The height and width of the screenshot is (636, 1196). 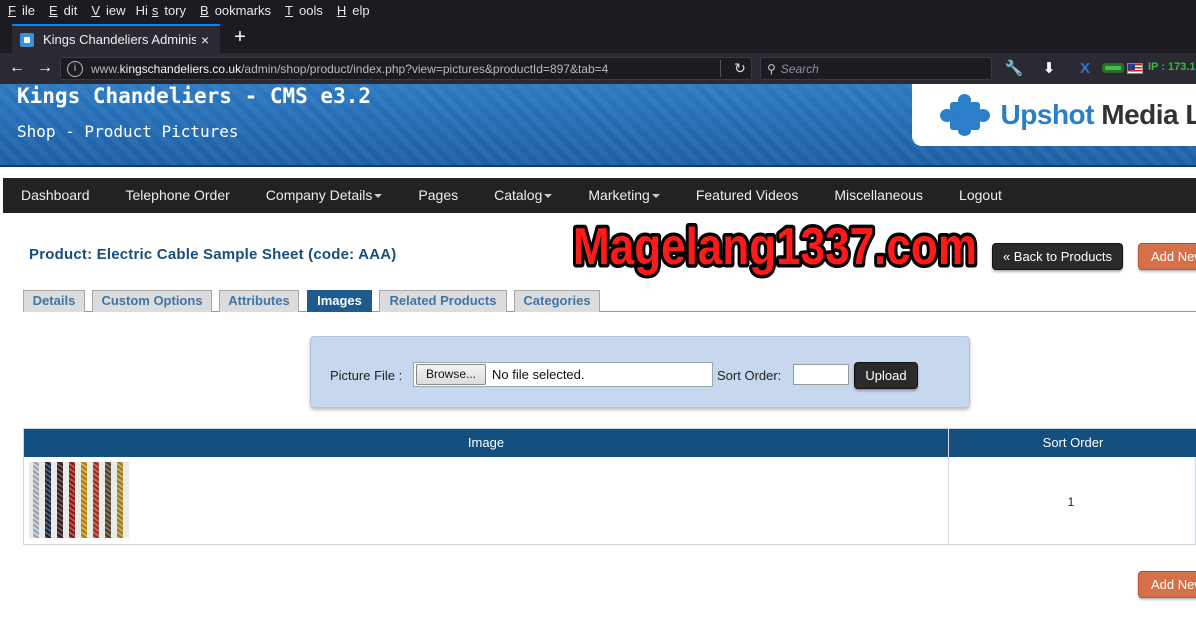 I want to click on file-name-text: No file selected., so click(x=538, y=374).